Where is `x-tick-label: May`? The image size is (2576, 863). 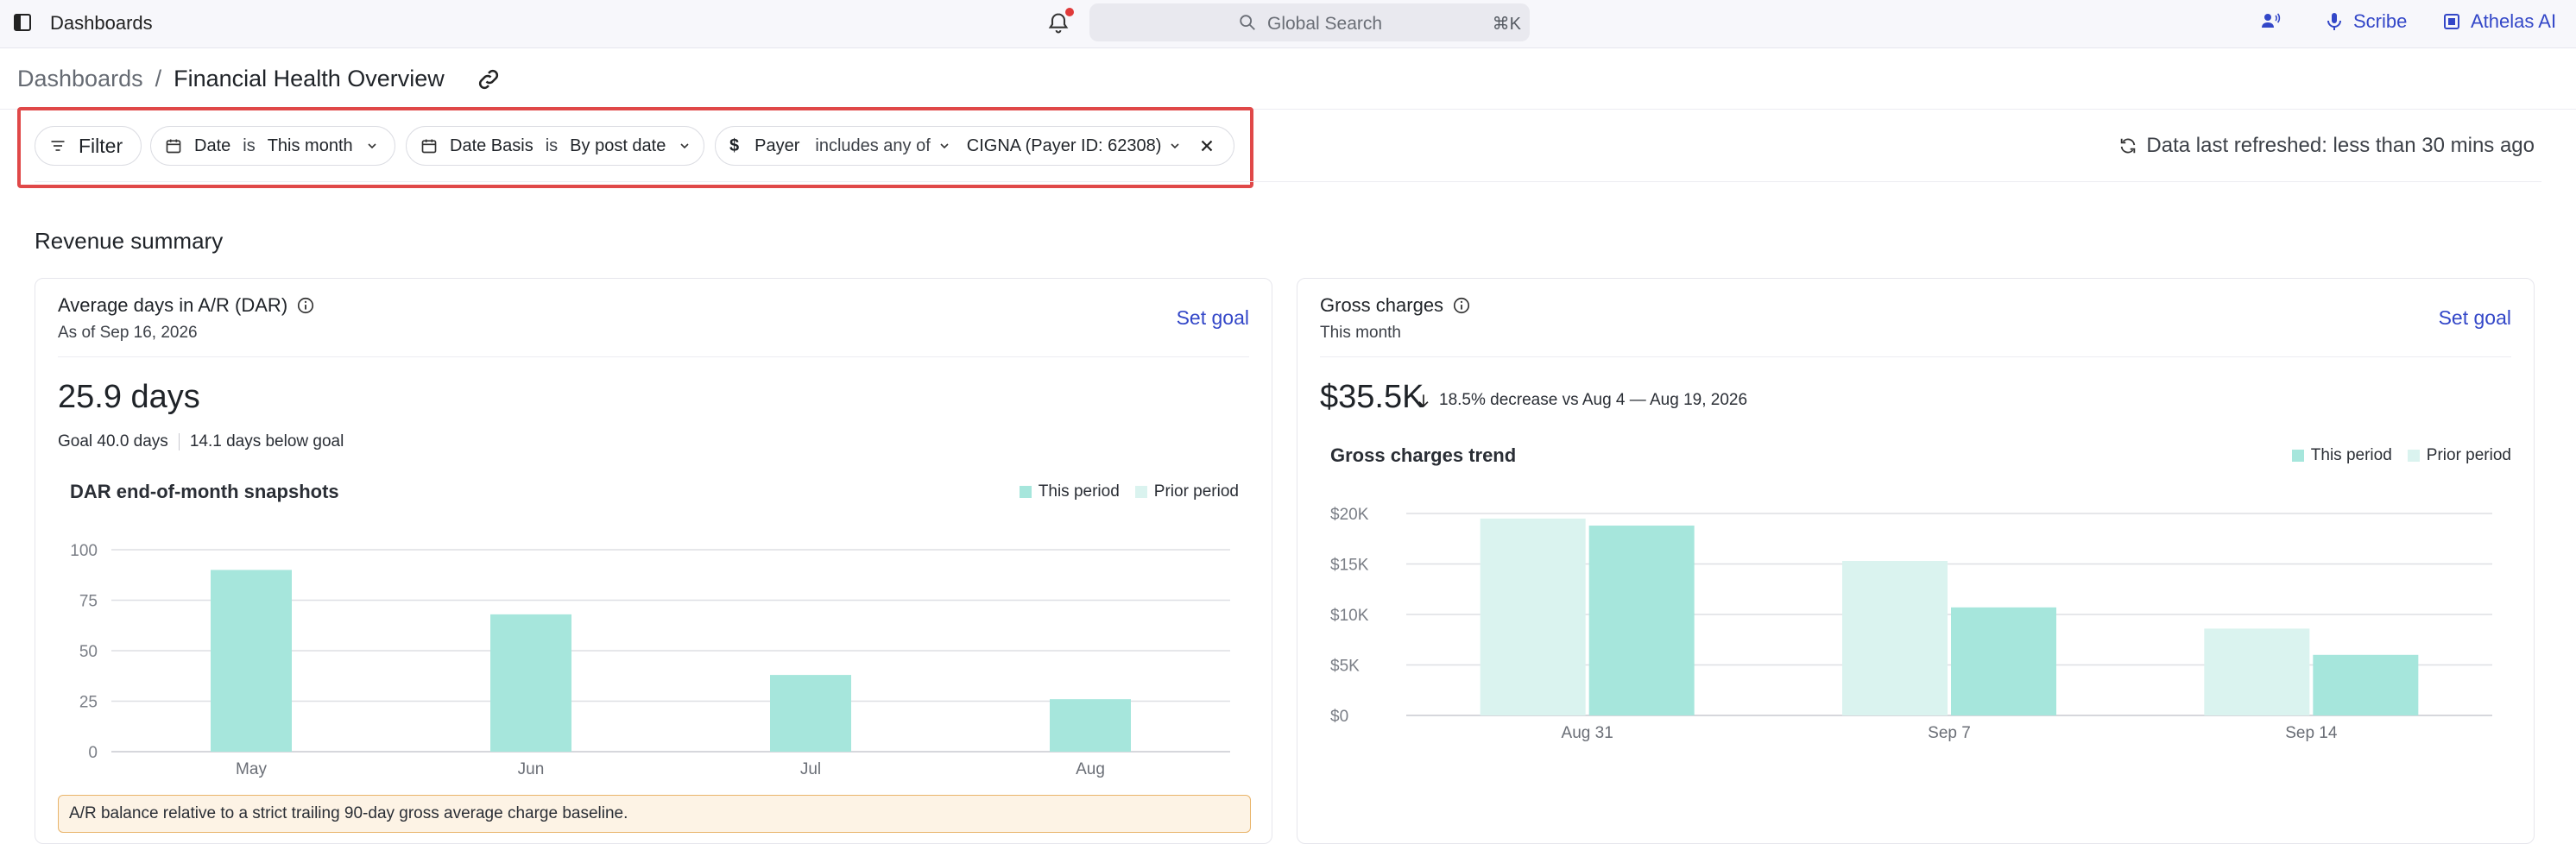
x-tick-label: May is located at coordinates (251, 769).